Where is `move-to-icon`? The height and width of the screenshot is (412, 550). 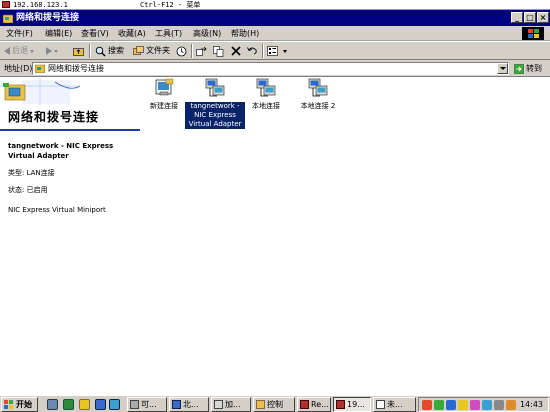
move-to-icon is located at coordinates (201, 51).